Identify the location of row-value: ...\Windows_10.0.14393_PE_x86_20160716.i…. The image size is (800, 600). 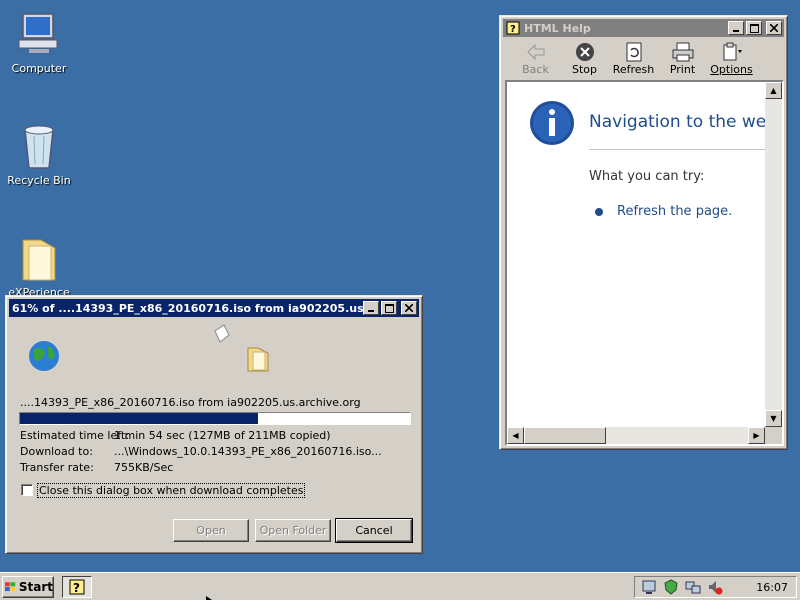
(248, 451).